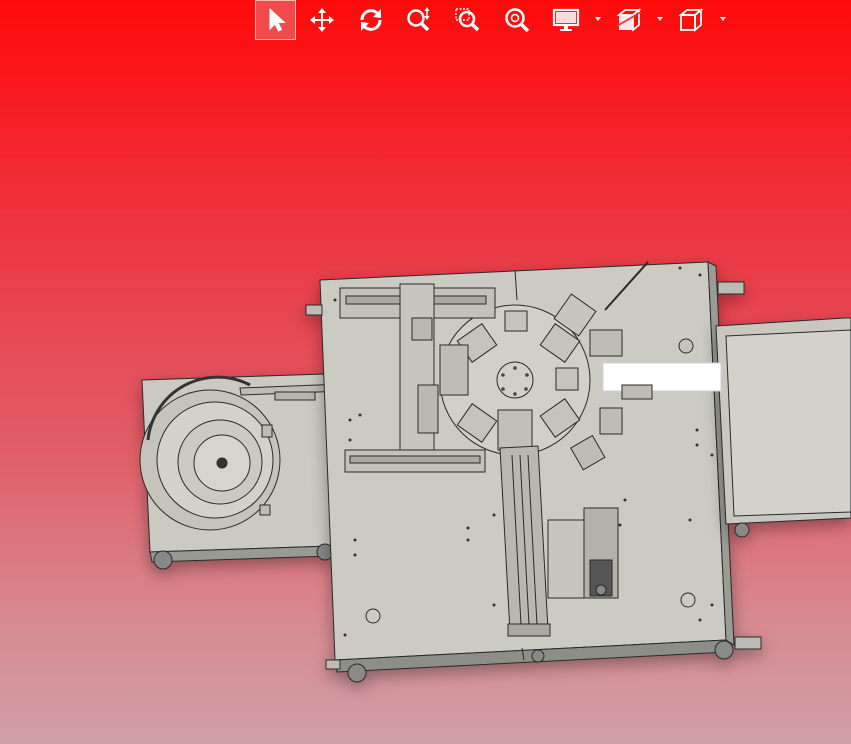  What do you see at coordinates (783, 427) in the screenshot?
I see `output-tray` at bounding box center [783, 427].